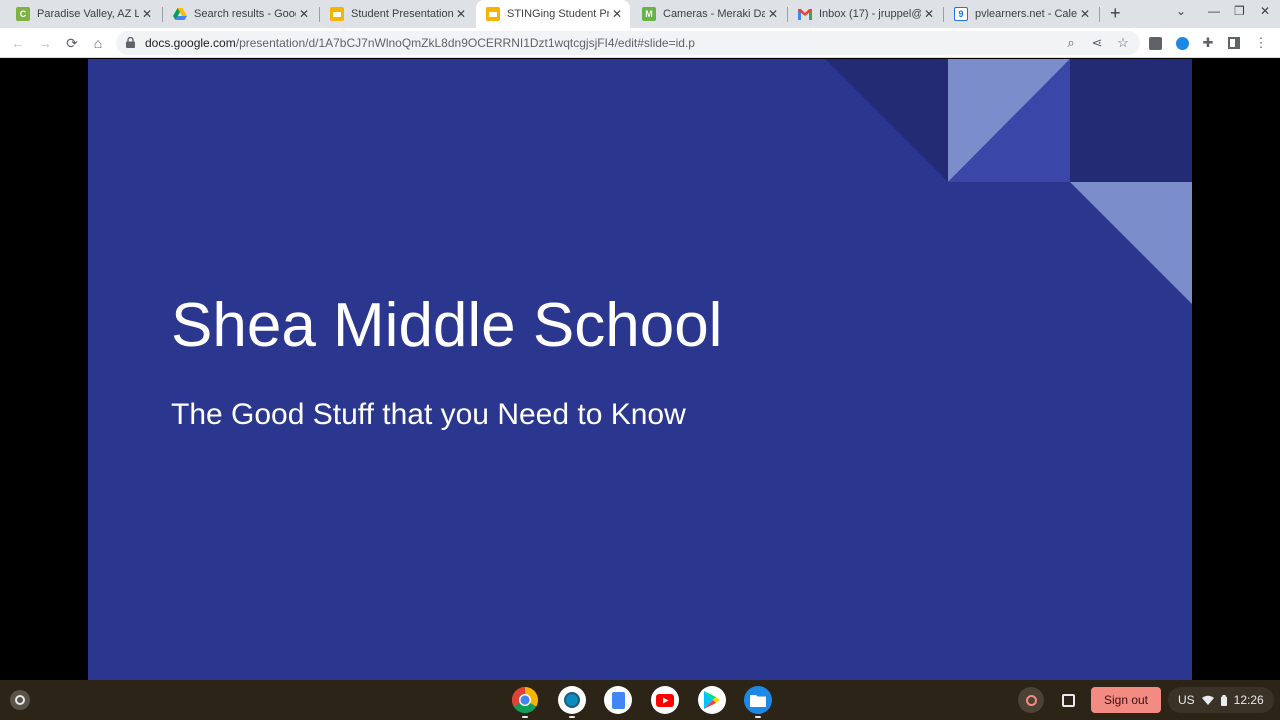 This screenshot has height=720, width=1280. I want to click on tab-title: STINGing Student Pres, so click(558, 14).